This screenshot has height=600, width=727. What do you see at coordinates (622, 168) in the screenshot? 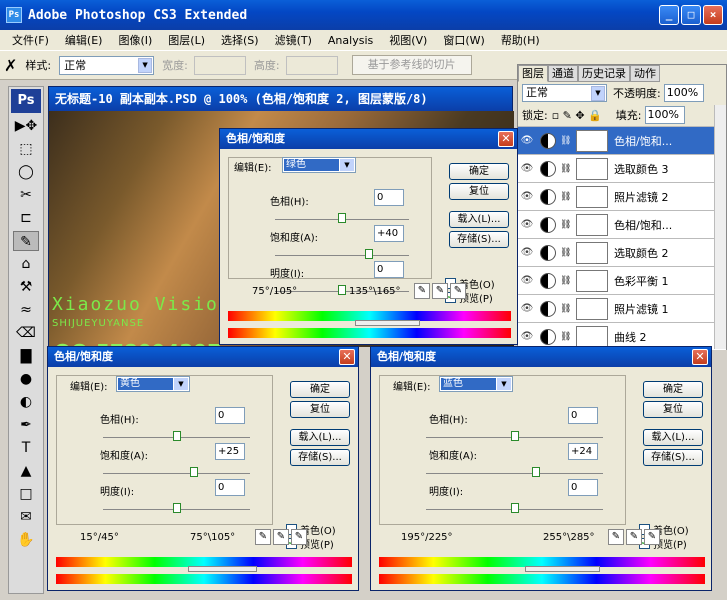
I see `layer-row: 👁 ⛓ 选取颜色 3` at bounding box center [622, 168].